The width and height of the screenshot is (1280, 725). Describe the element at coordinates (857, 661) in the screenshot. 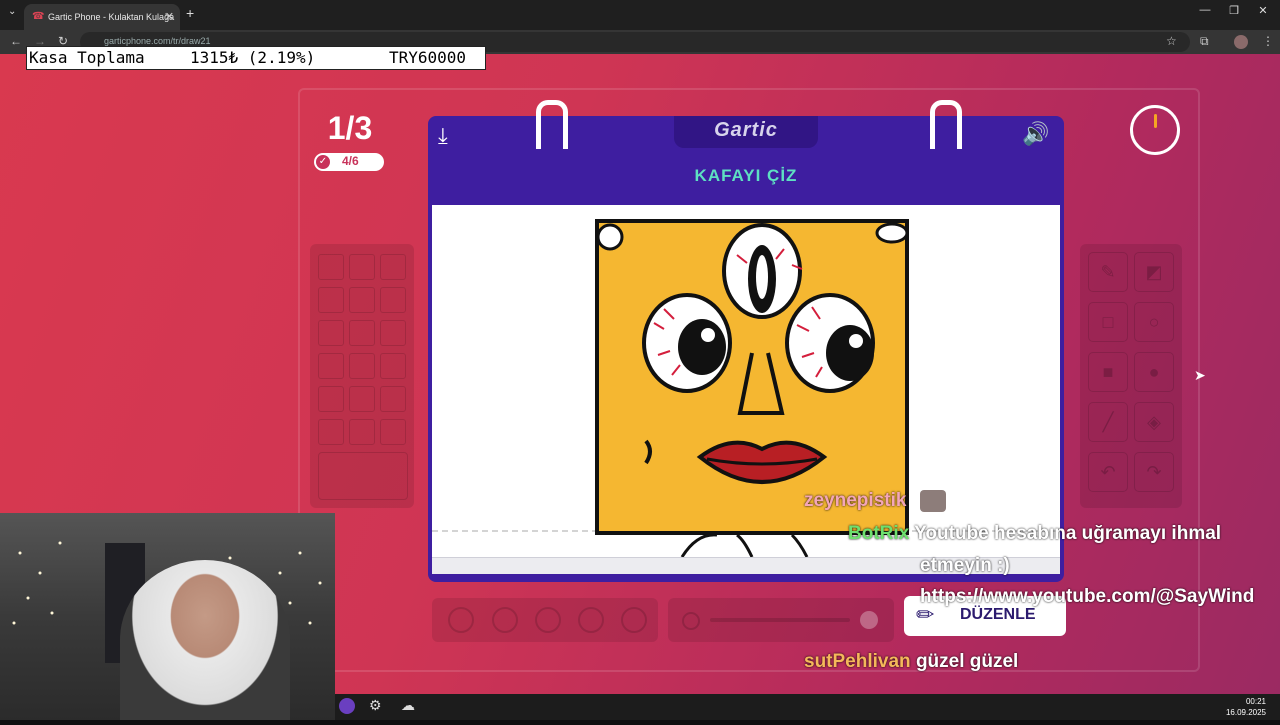

I see `chat-username: sutPehlivan` at that location.